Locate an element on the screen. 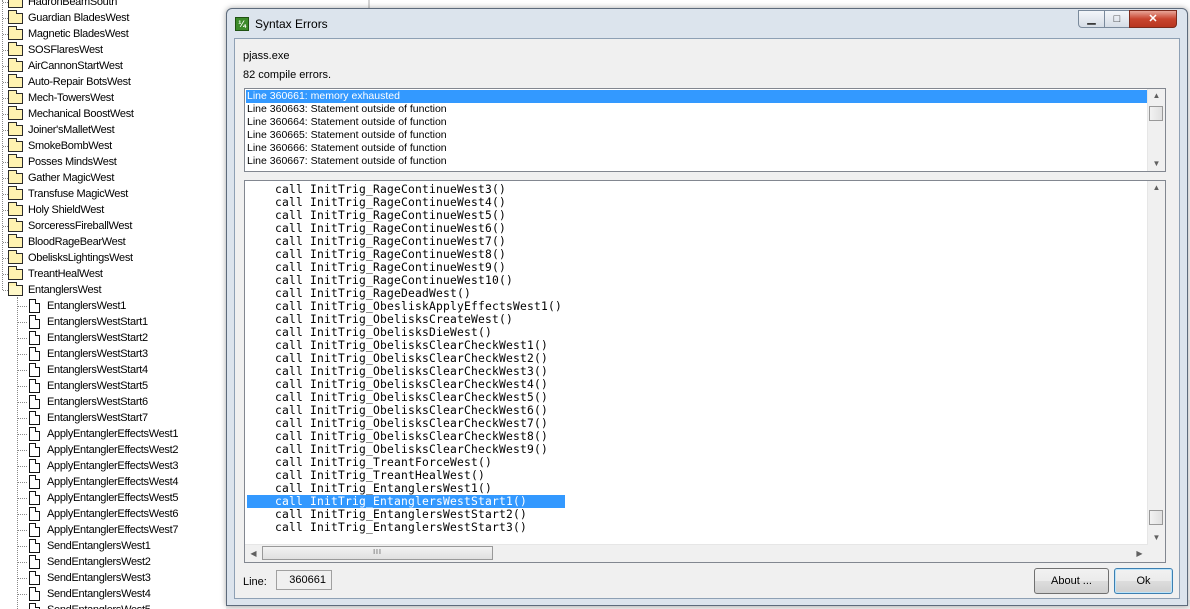 Image resolution: width=1190 pixels, height=609 pixels. trigger-document-icon is located at coordinates (34, 370).